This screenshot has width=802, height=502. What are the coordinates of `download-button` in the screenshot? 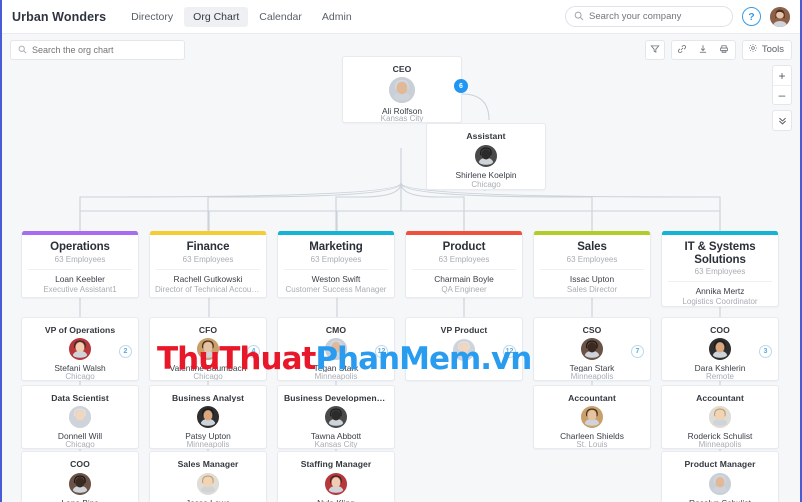 It's located at (703, 50).